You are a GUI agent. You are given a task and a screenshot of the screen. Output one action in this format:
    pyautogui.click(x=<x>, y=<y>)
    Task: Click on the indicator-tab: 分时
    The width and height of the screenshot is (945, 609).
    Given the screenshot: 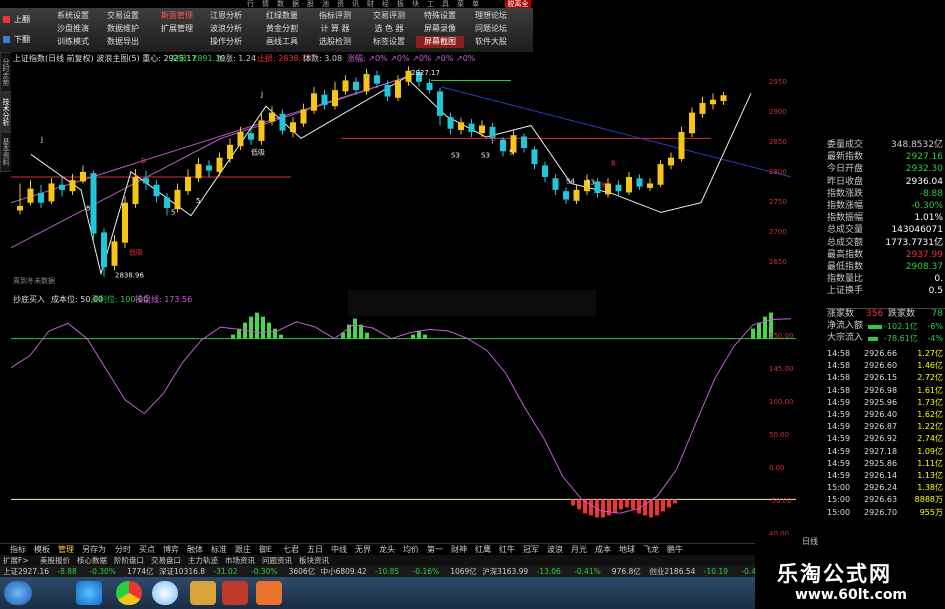 What is the action you would take?
    pyautogui.click(x=123, y=549)
    